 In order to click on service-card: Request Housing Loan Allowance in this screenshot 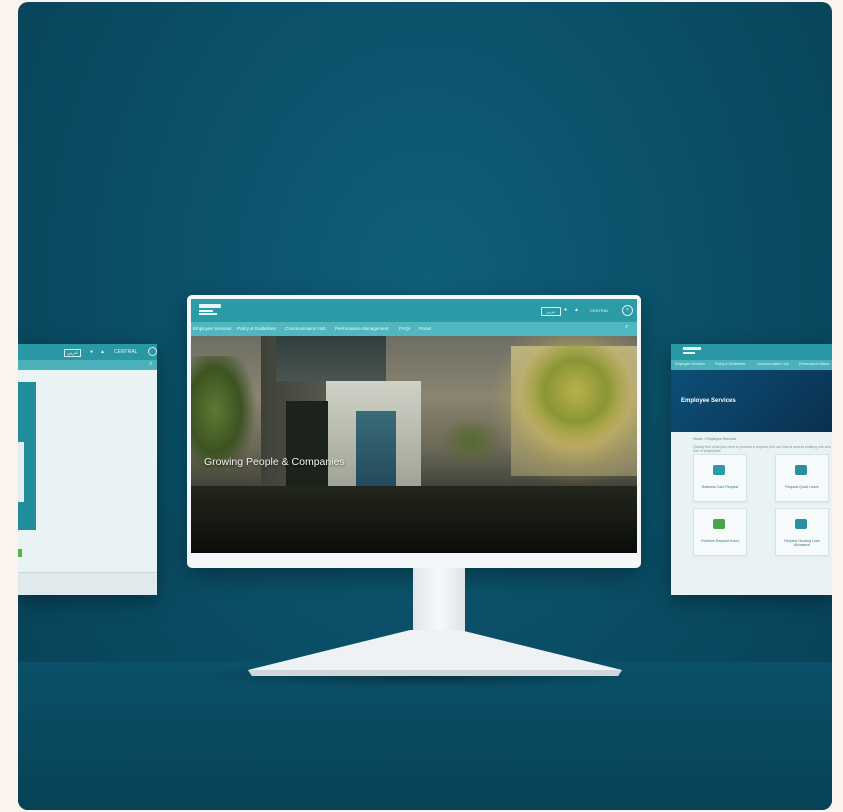, I will do `click(802, 532)`.